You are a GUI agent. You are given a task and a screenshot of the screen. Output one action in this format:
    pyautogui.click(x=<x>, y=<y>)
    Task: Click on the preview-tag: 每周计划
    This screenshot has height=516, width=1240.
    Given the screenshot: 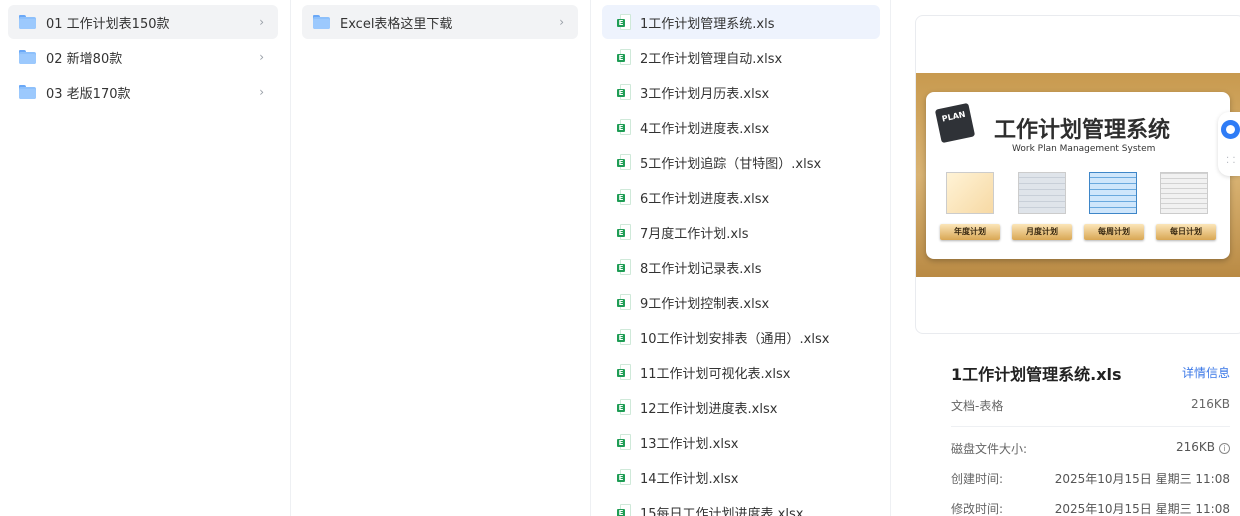 What is the action you would take?
    pyautogui.click(x=1114, y=232)
    